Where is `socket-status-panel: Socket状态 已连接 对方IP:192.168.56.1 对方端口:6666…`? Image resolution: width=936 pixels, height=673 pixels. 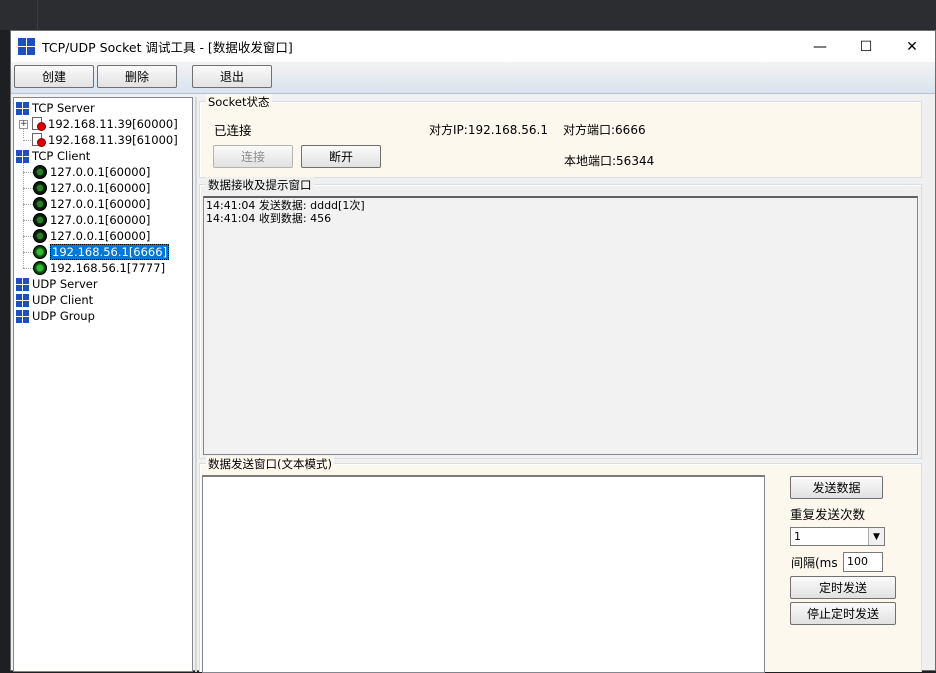
socket-status-panel: Socket状态 已连接 对方IP:192.168.56.1 对方端口:6666… is located at coordinates (560, 136).